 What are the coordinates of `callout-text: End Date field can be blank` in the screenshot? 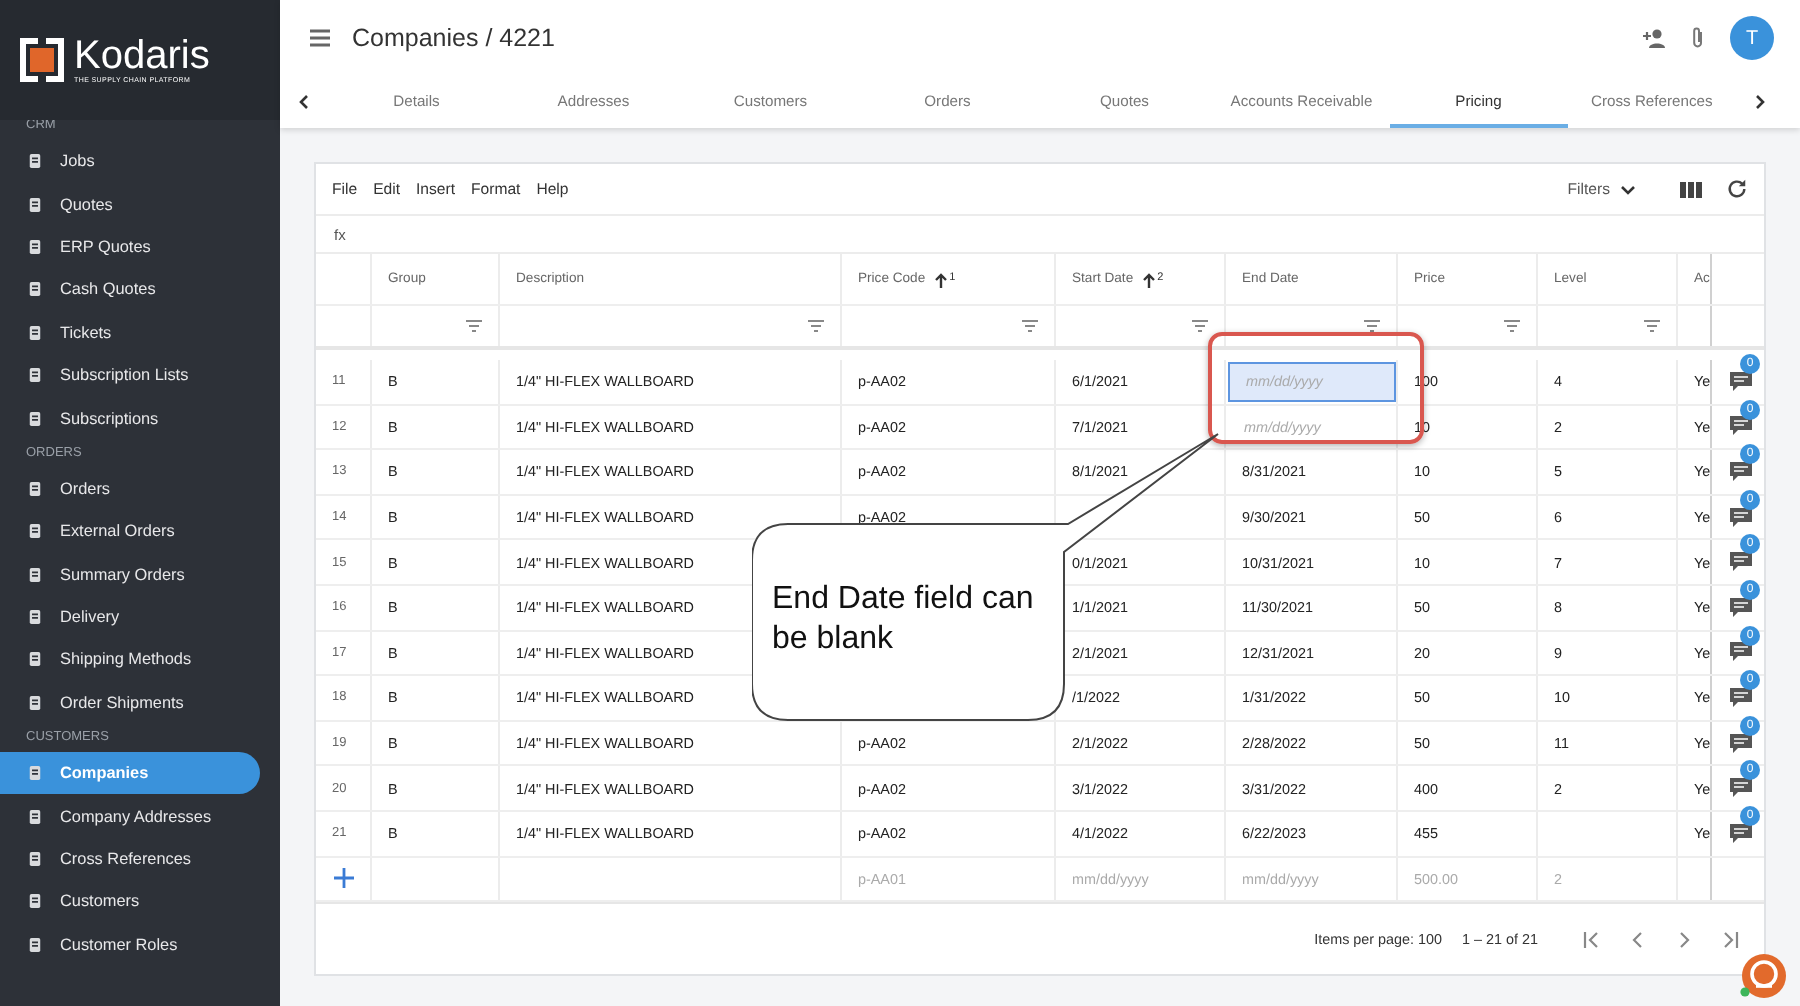 It's located at (904, 620).